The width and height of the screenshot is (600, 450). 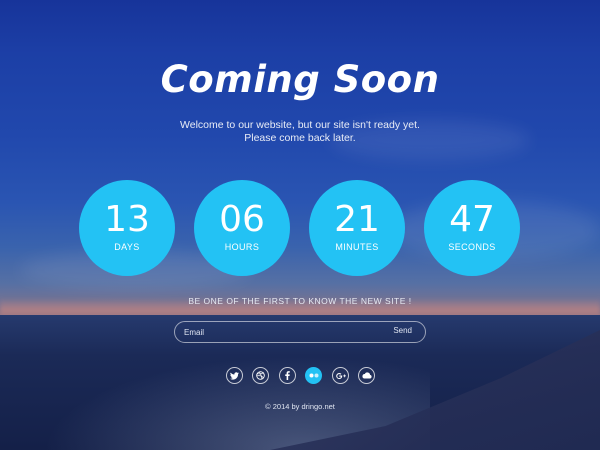 I want to click on seconds-label: SECONDS, so click(x=472, y=247).